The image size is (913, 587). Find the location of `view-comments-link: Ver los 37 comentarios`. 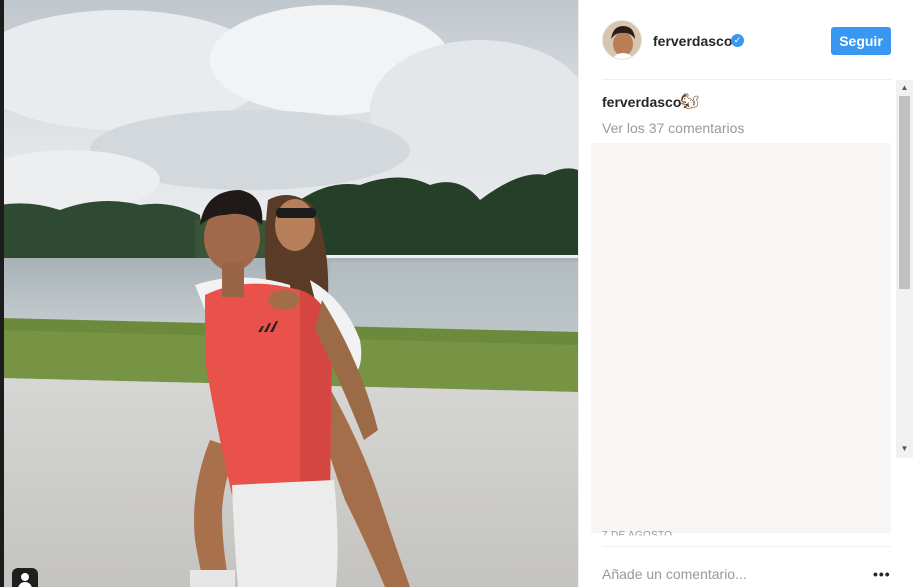

view-comments-link: Ver los 37 comentarios is located at coordinates (673, 128).